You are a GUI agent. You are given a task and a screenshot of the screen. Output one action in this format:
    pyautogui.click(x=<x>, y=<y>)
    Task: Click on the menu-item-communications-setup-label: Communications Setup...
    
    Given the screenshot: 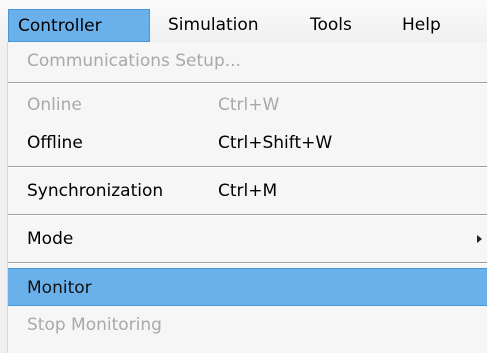 What is the action you would take?
    pyautogui.click(x=134, y=61)
    